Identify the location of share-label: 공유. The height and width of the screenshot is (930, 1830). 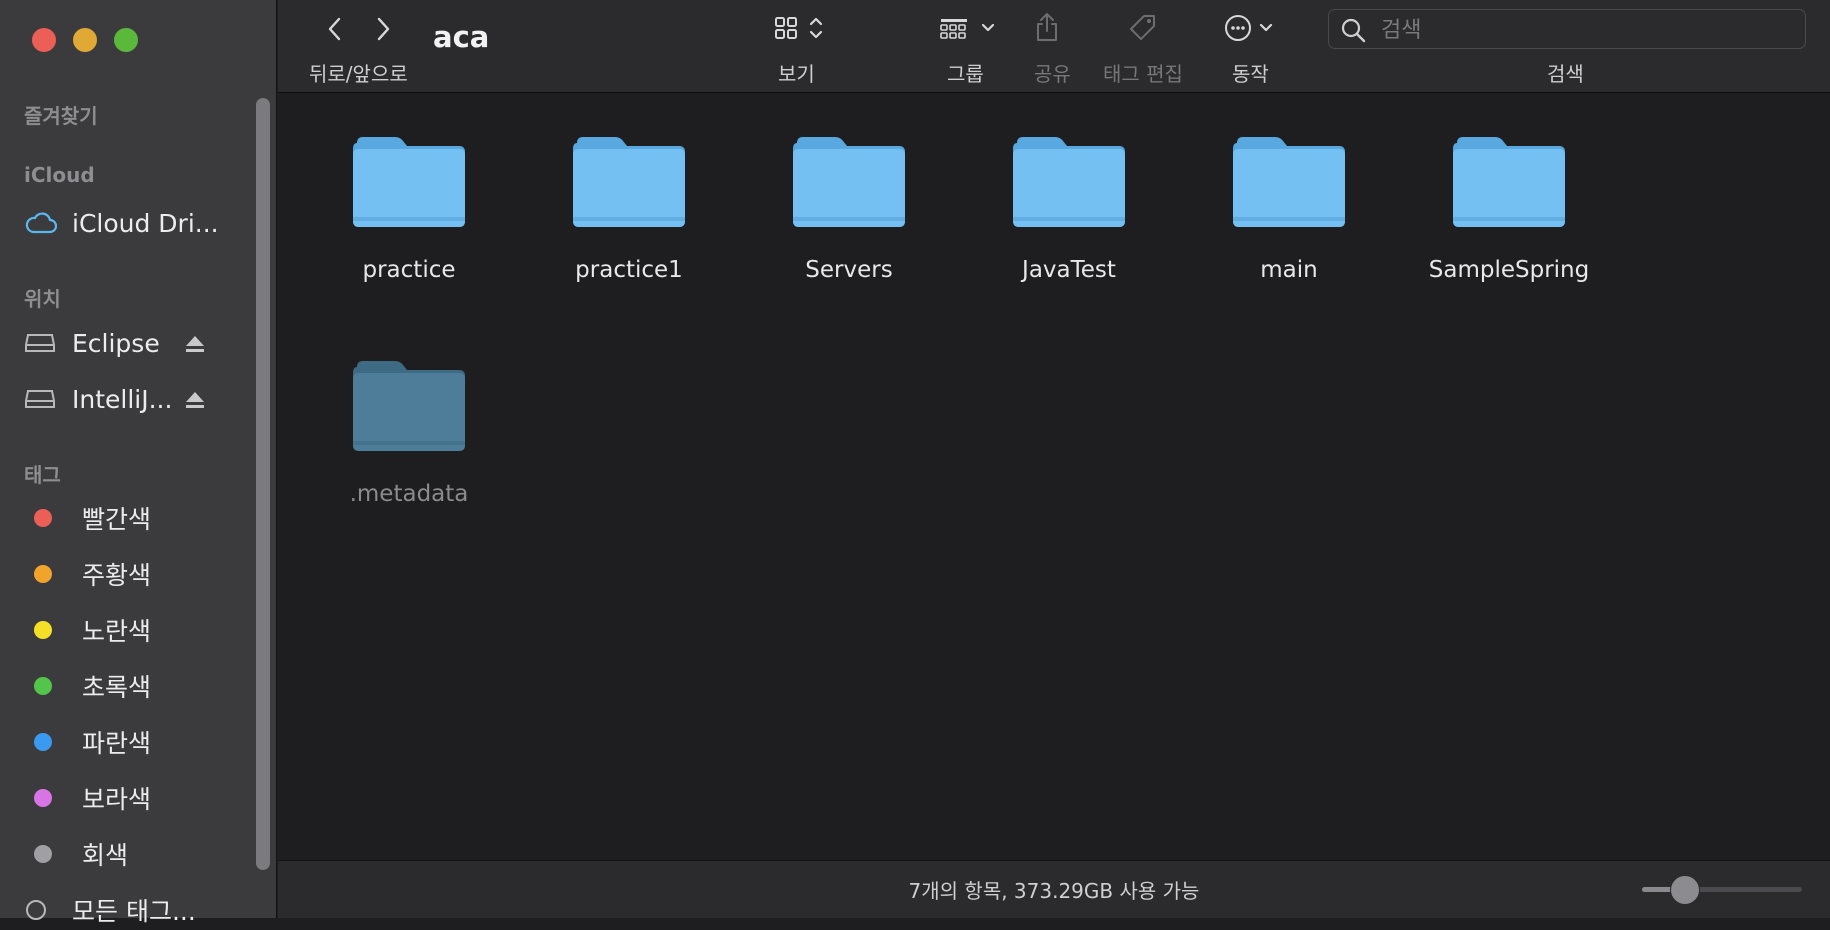
(1052, 74).